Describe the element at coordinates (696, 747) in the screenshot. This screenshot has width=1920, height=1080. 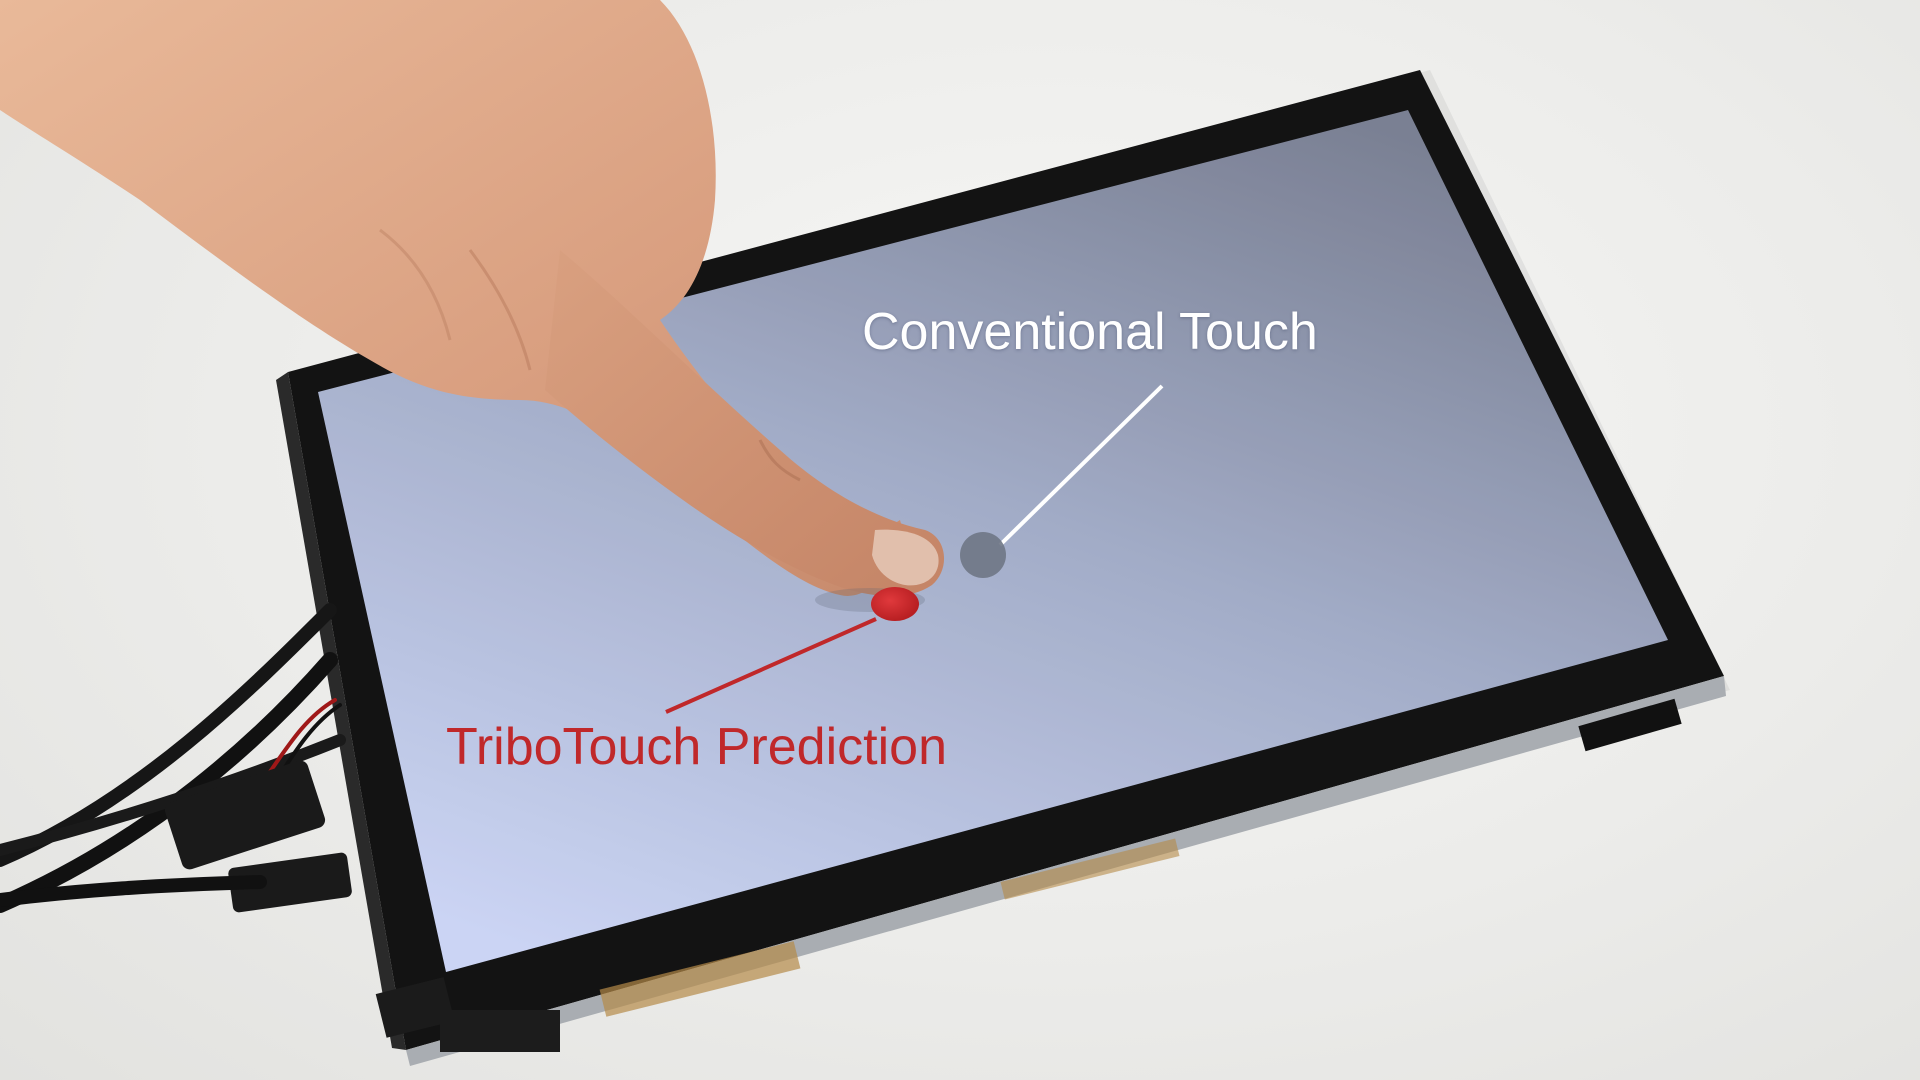
I see `tribotouch-prediction-label: TriboTouch Prediction` at that location.